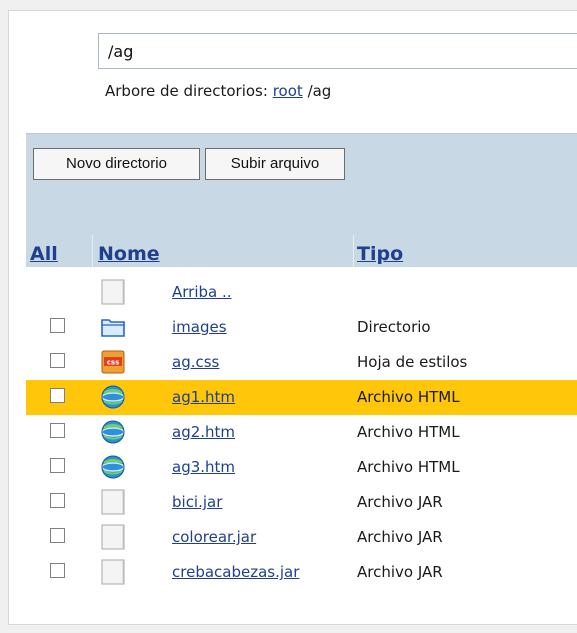  I want to click on file-row: ag1.htm Archivo HTML, so click(301, 397).